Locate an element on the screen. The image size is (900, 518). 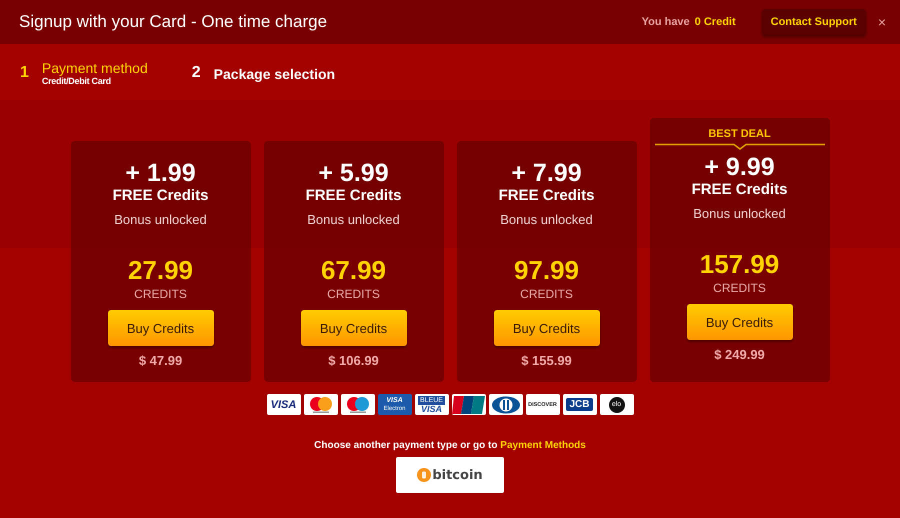
payment-methods-link: Payment Methods is located at coordinates (543, 445).